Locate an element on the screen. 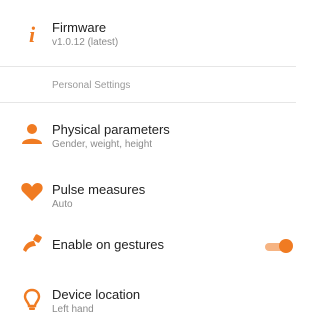  pulse-measures-row: Pulse measures Auto is located at coordinates (148, 196).